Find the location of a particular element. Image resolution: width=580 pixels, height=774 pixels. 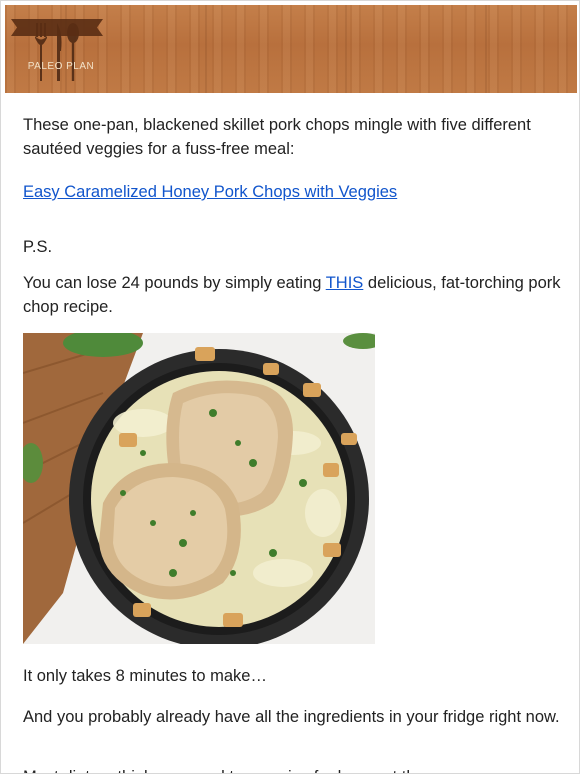

paleo-plan-logo: PALEO PLAN is located at coordinates (61, 52).